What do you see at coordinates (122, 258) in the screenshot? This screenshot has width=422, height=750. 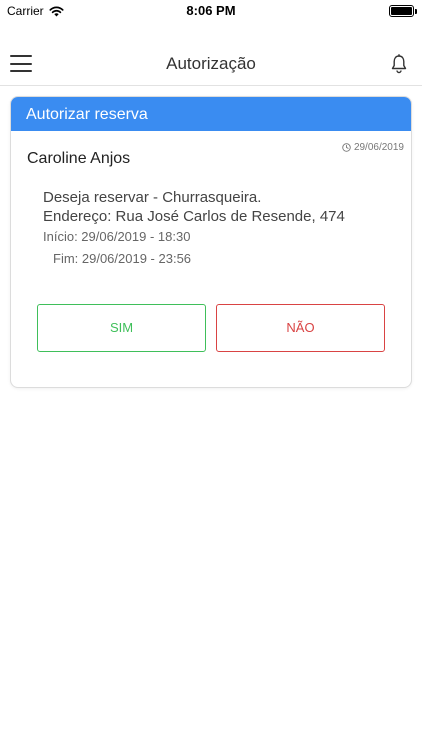 I see `reservation-end: Fim: 29/06/2019 - 23:56` at bounding box center [122, 258].